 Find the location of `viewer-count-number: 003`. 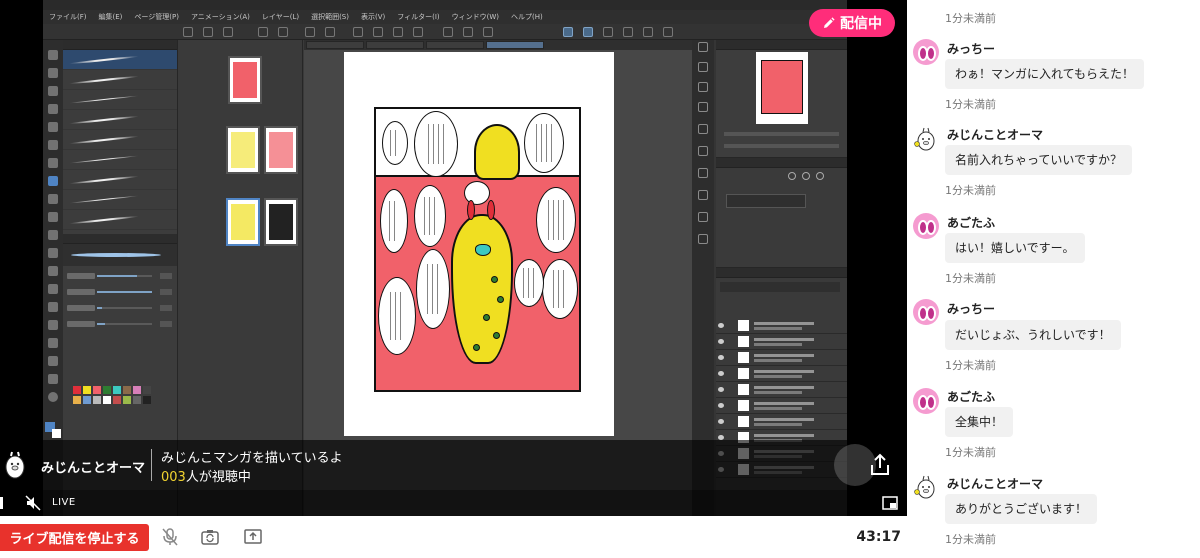

viewer-count-number: 003 is located at coordinates (173, 477).